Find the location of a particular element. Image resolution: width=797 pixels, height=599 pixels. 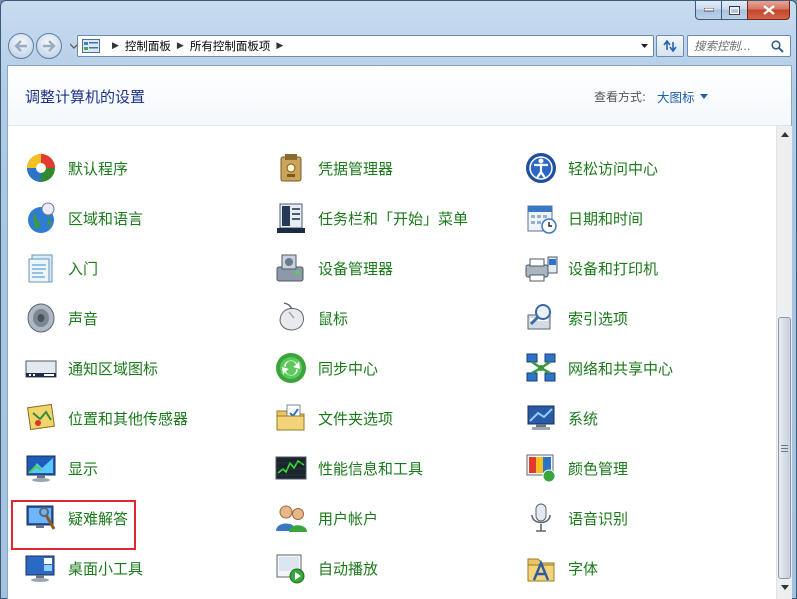

sync-center-icon is located at coordinates (291, 368).